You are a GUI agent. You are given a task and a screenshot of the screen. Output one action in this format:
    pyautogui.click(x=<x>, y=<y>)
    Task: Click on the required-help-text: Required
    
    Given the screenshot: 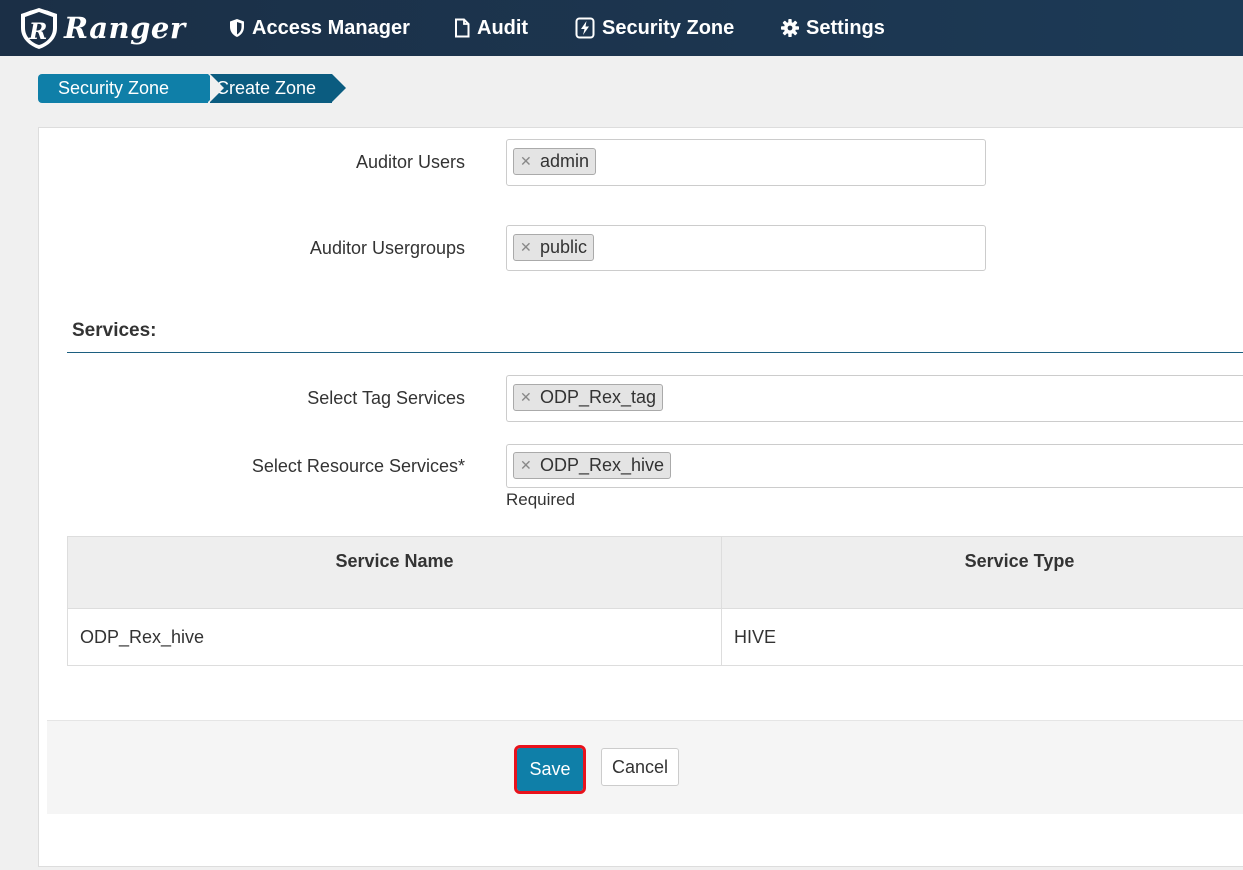 What is the action you would take?
    pyautogui.click(x=540, y=499)
    